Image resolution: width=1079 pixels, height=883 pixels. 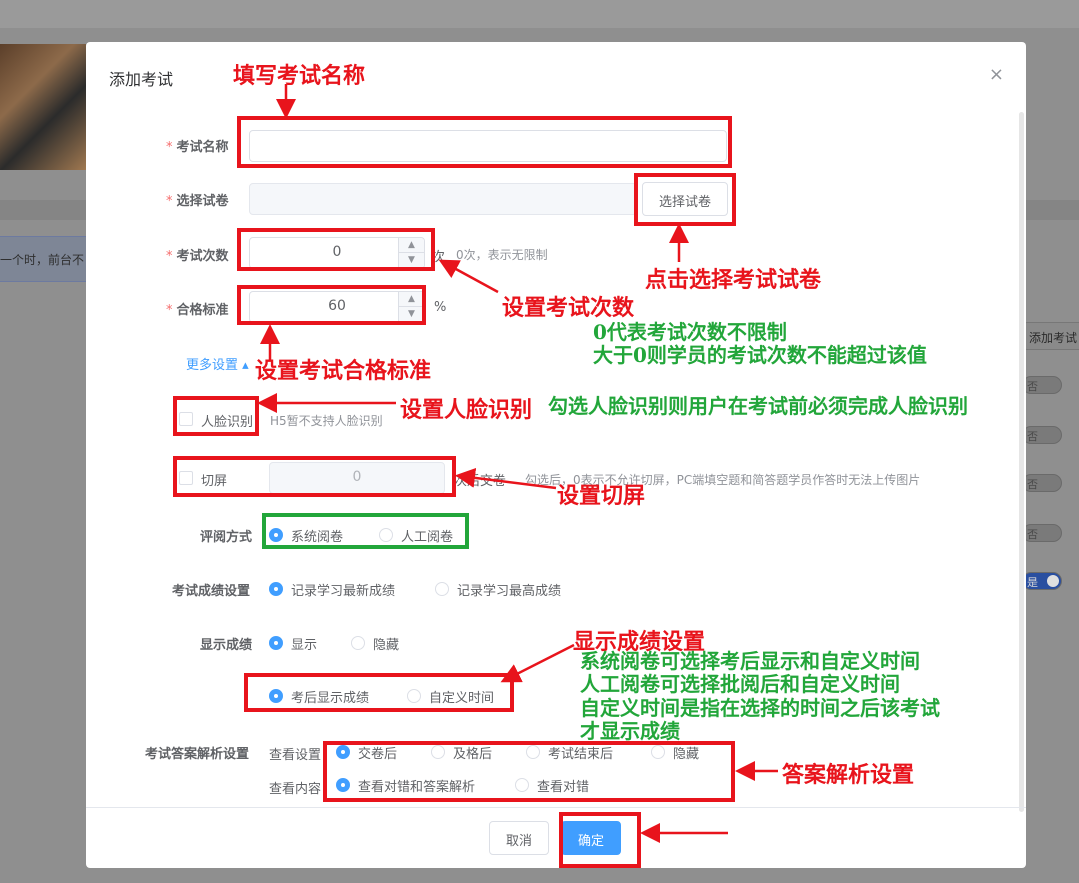 I want to click on footer-divider, so click(x=556, y=807).